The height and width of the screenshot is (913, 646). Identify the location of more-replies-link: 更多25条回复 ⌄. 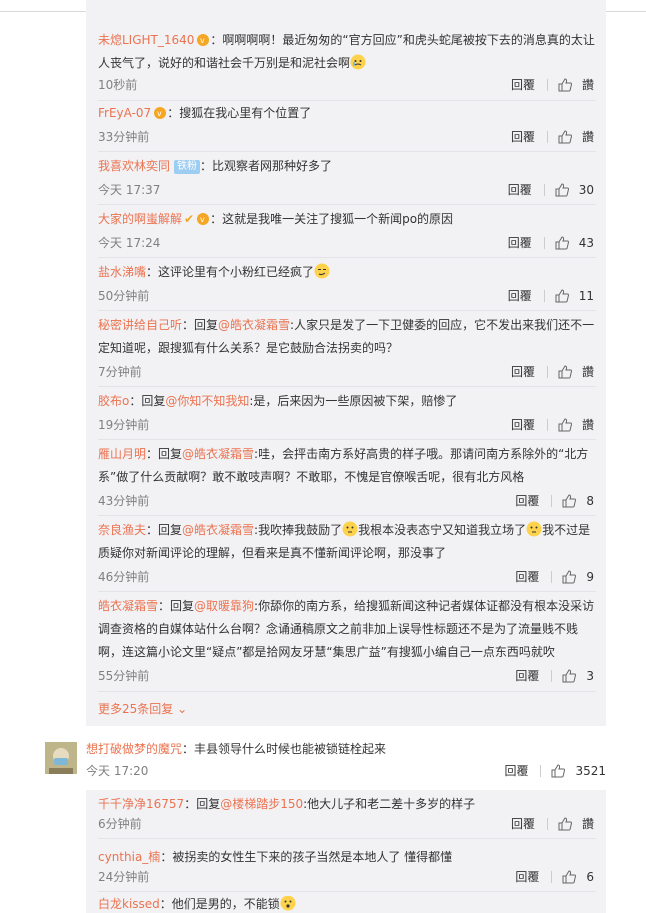
(142, 709).